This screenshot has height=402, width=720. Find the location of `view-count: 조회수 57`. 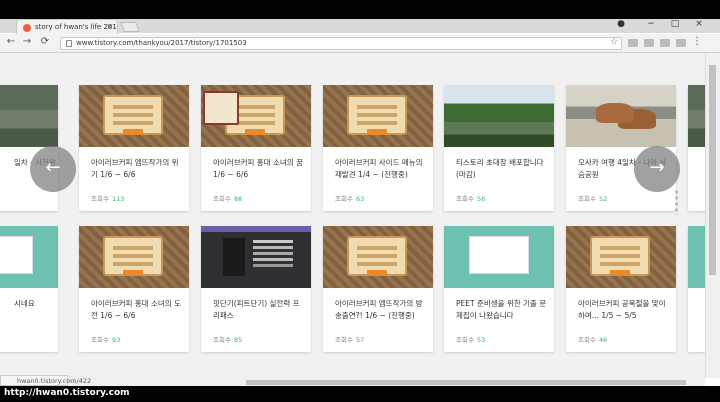

view-count: 조회수 57 is located at coordinates (350, 340).